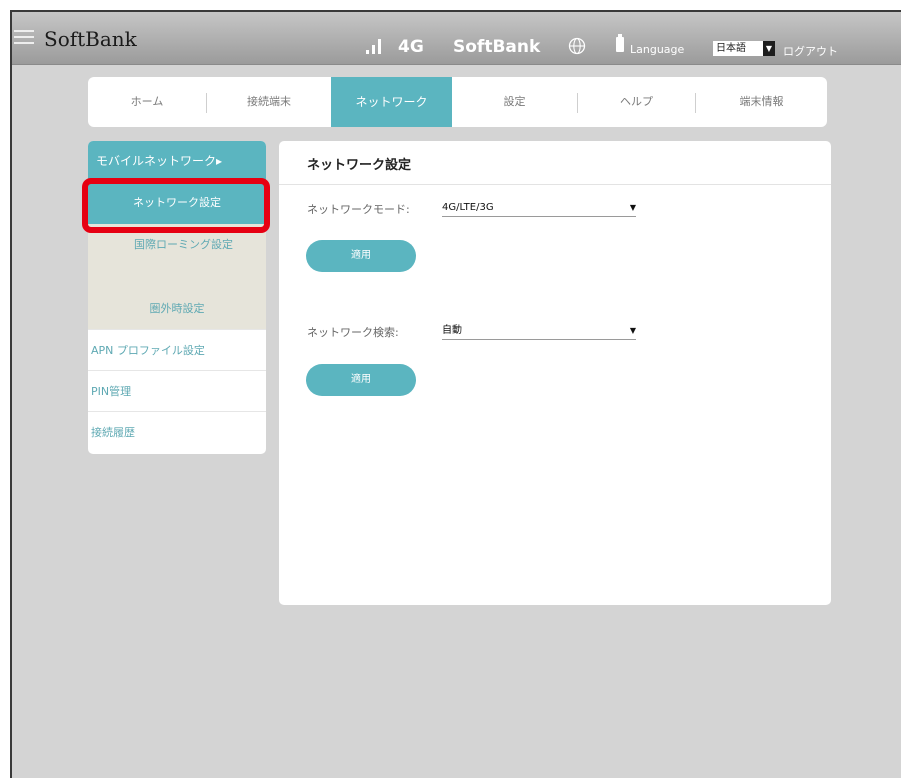 The image size is (901, 778). I want to click on network-search-label: ネットワーク検索:, so click(353, 332).